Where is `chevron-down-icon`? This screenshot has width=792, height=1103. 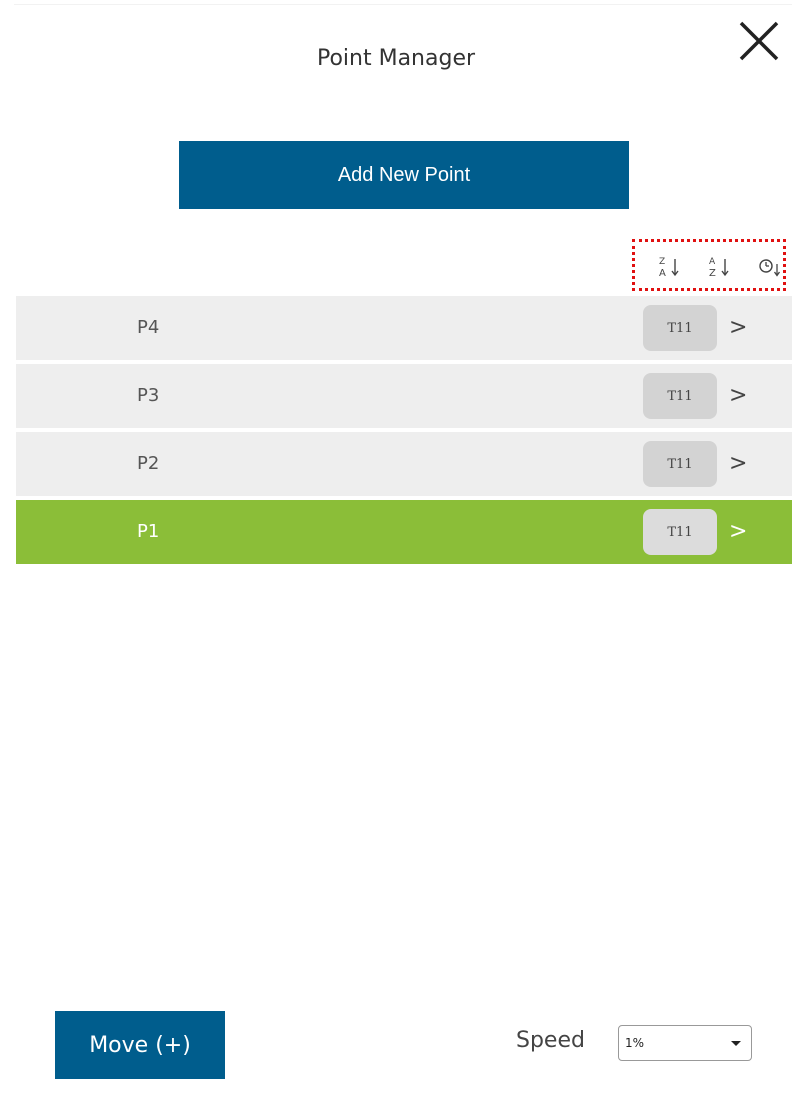 chevron-down-icon is located at coordinates (736, 1043).